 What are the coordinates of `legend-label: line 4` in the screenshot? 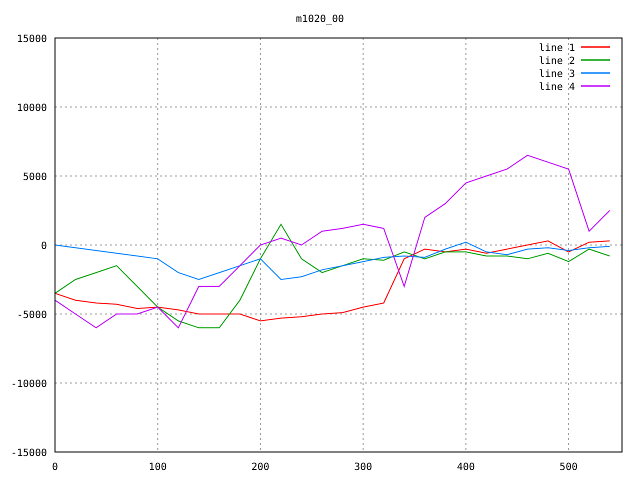 It's located at (556, 87).